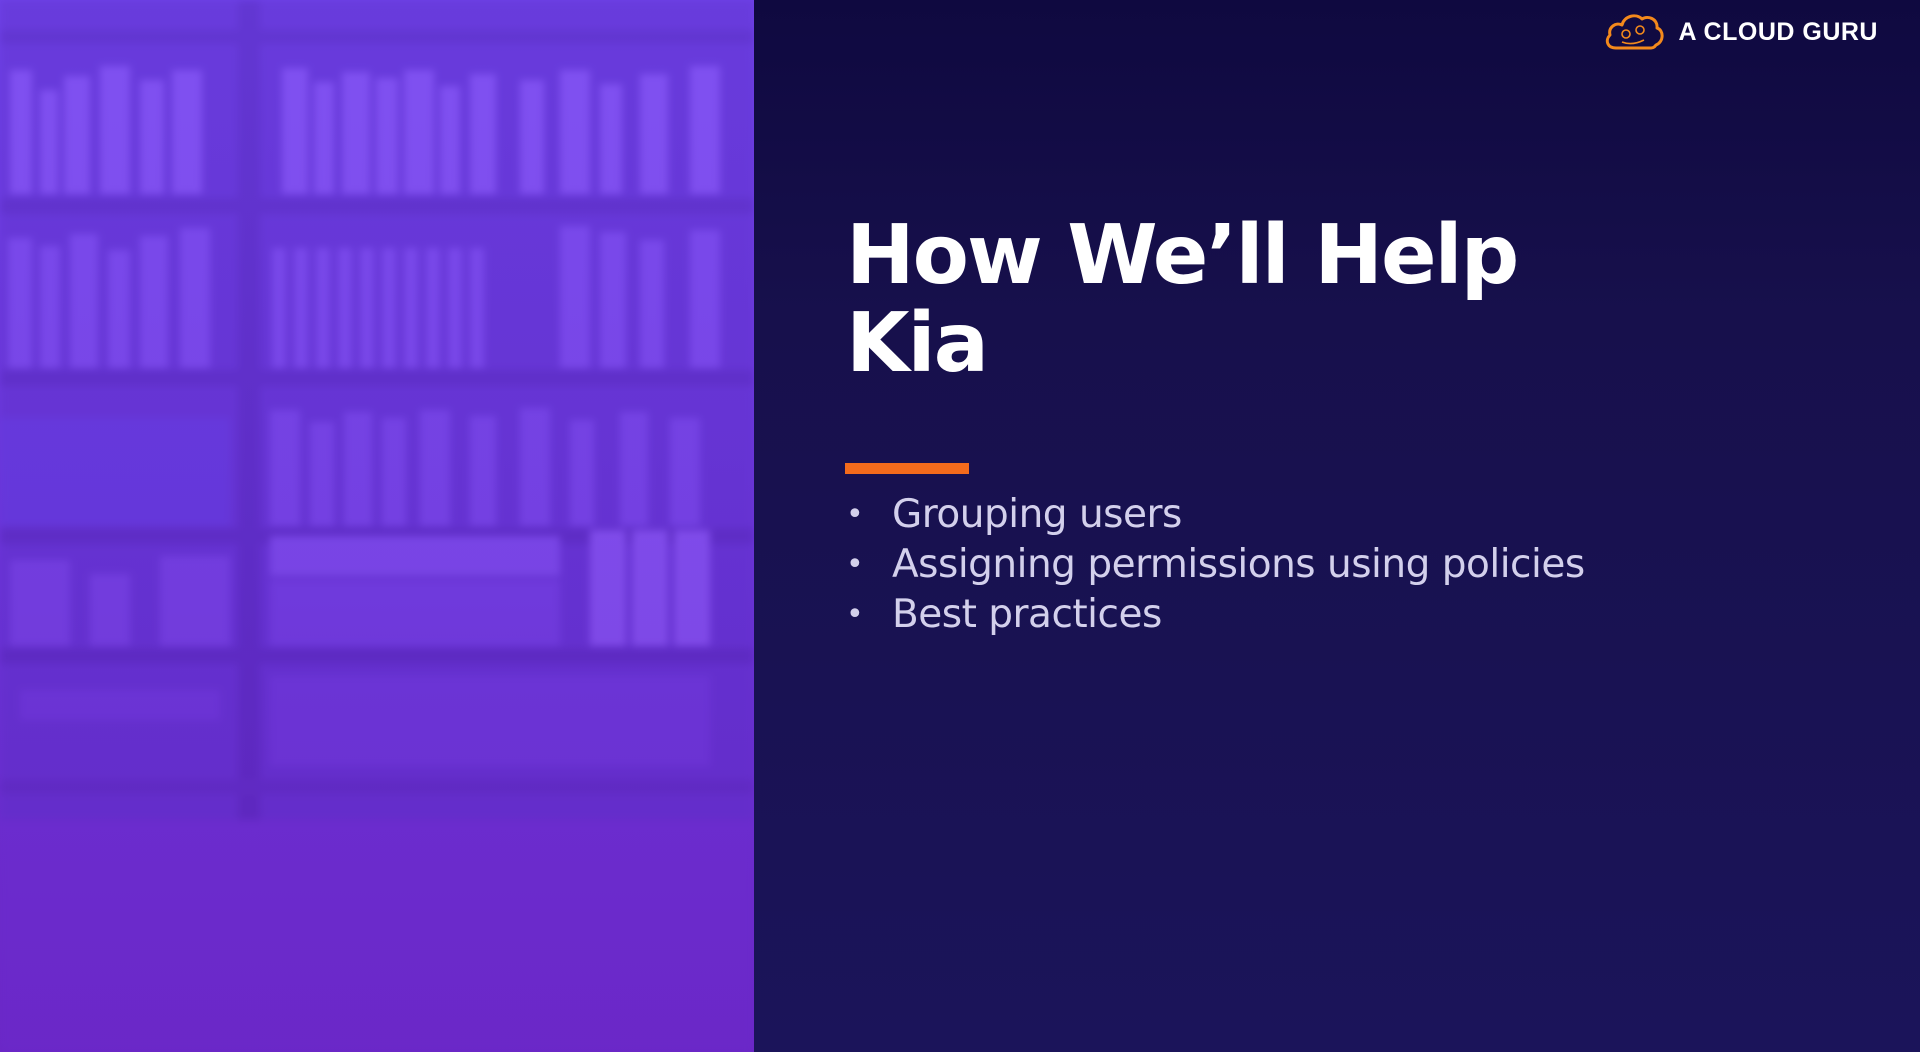 The image size is (1920, 1052). Describe the element at coordinates (1182, 255) in the screenshot. I see `slide-title-line1: How We’ll Help` at that location.